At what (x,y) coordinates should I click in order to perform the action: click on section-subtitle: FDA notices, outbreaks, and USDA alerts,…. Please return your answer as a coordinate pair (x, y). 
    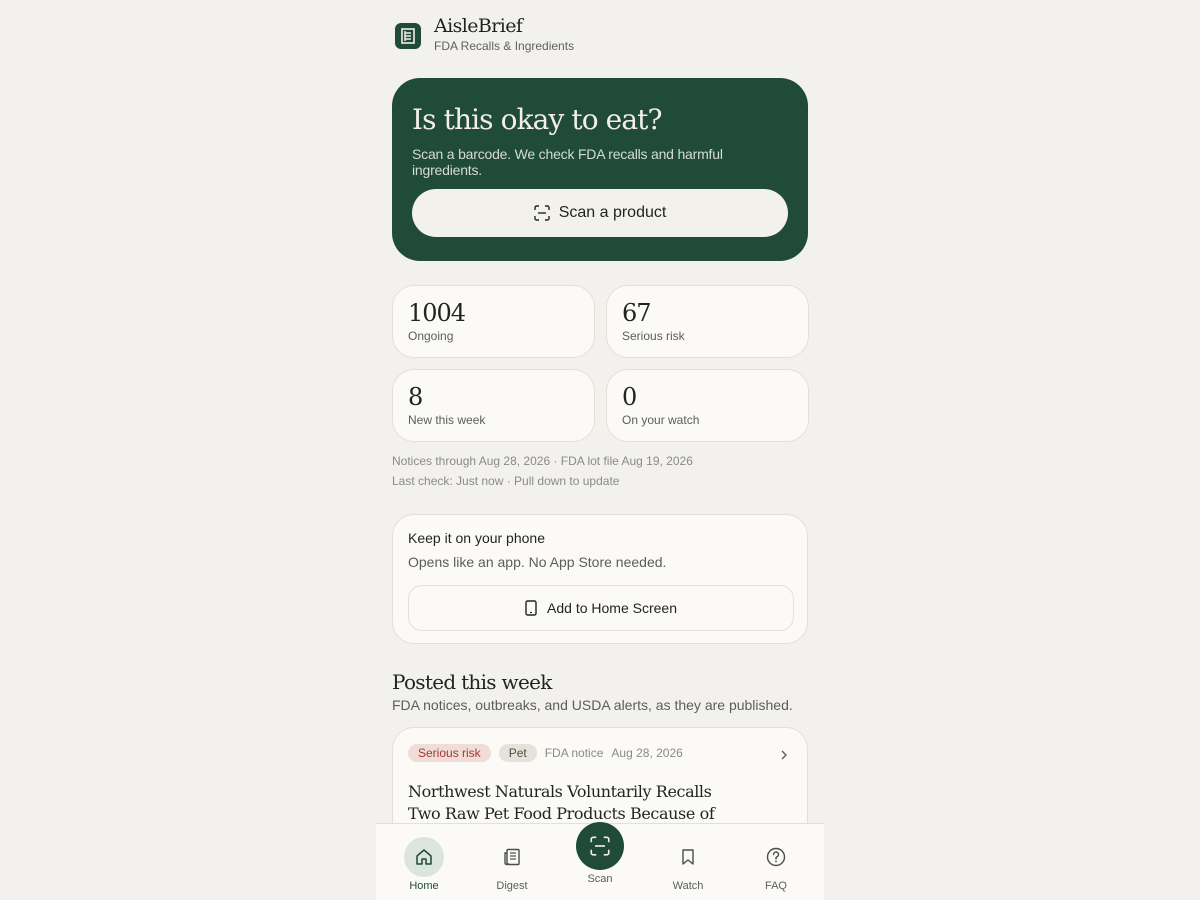
    Looking at the image, I should click on (592, 705).